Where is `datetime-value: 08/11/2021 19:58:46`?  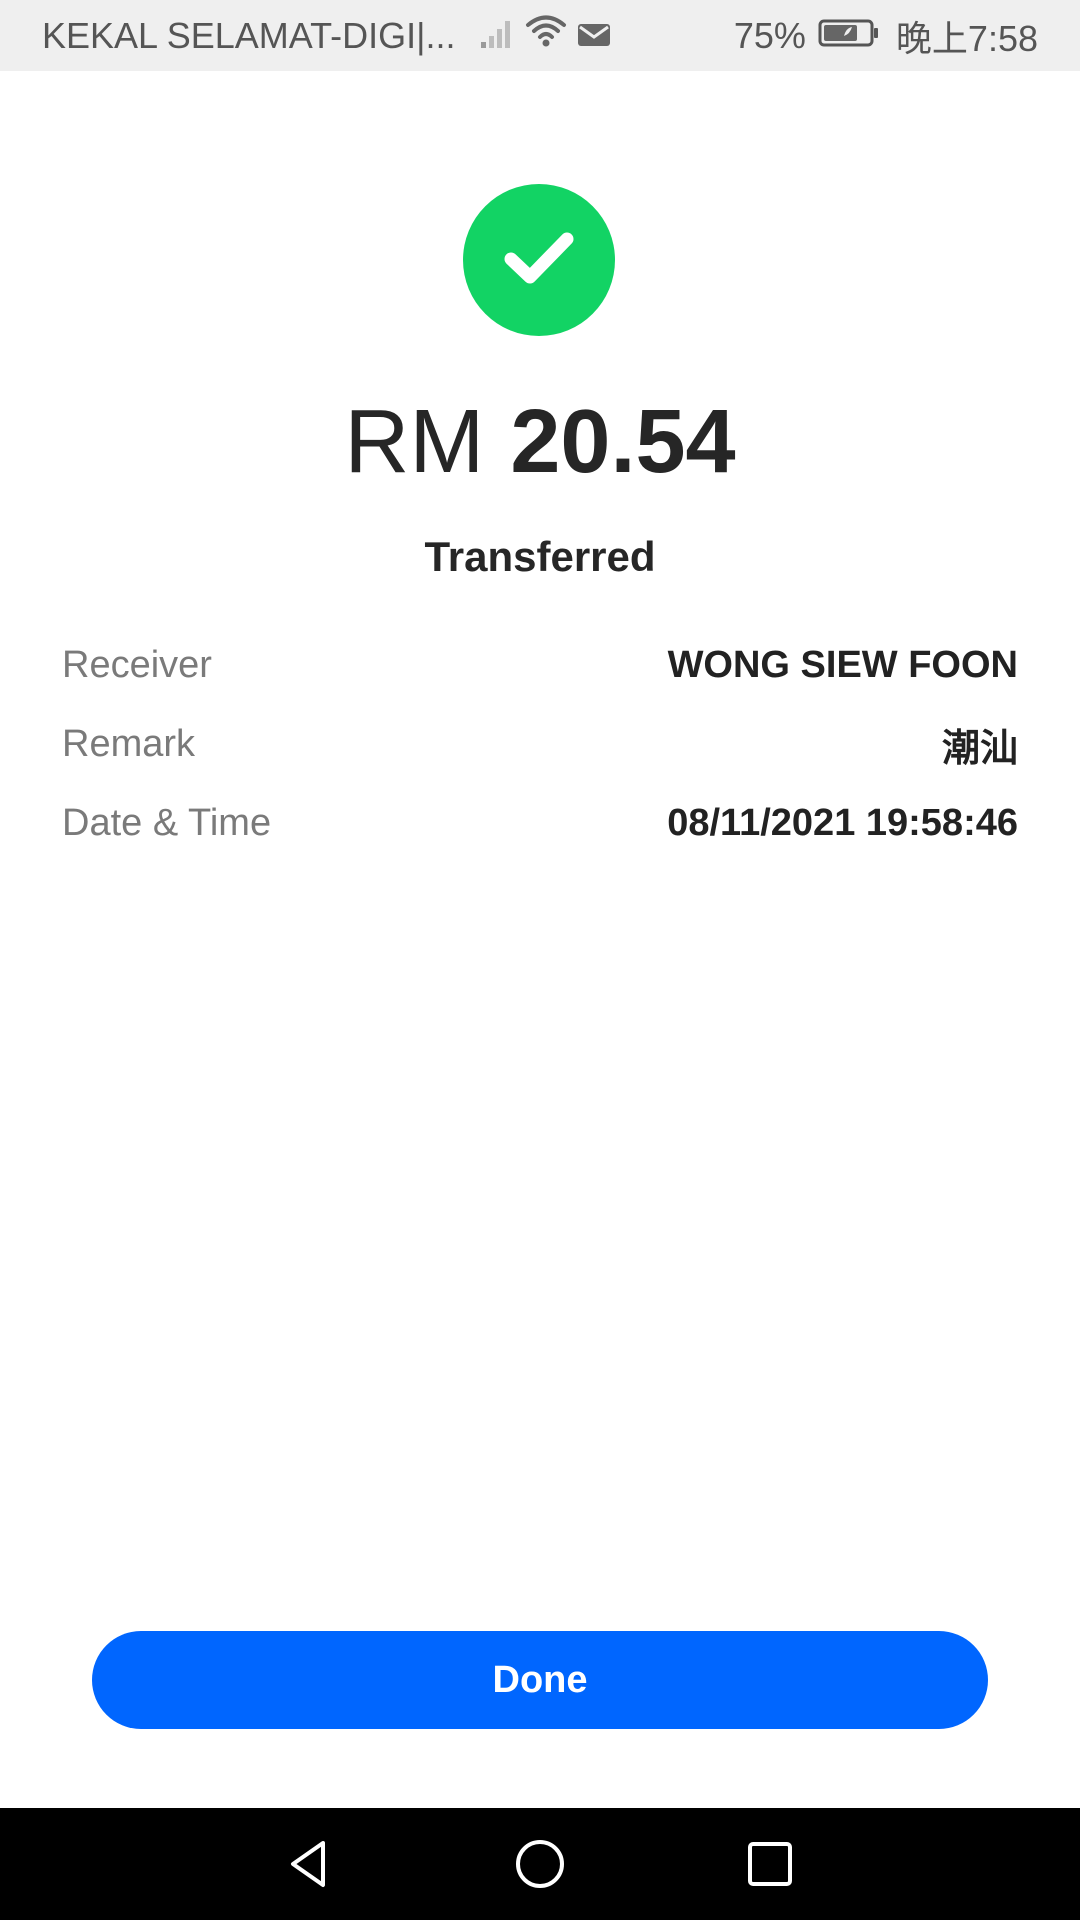
datetime-value: 08/11/2021 19:58:46 is located at coordinates (842, 823).